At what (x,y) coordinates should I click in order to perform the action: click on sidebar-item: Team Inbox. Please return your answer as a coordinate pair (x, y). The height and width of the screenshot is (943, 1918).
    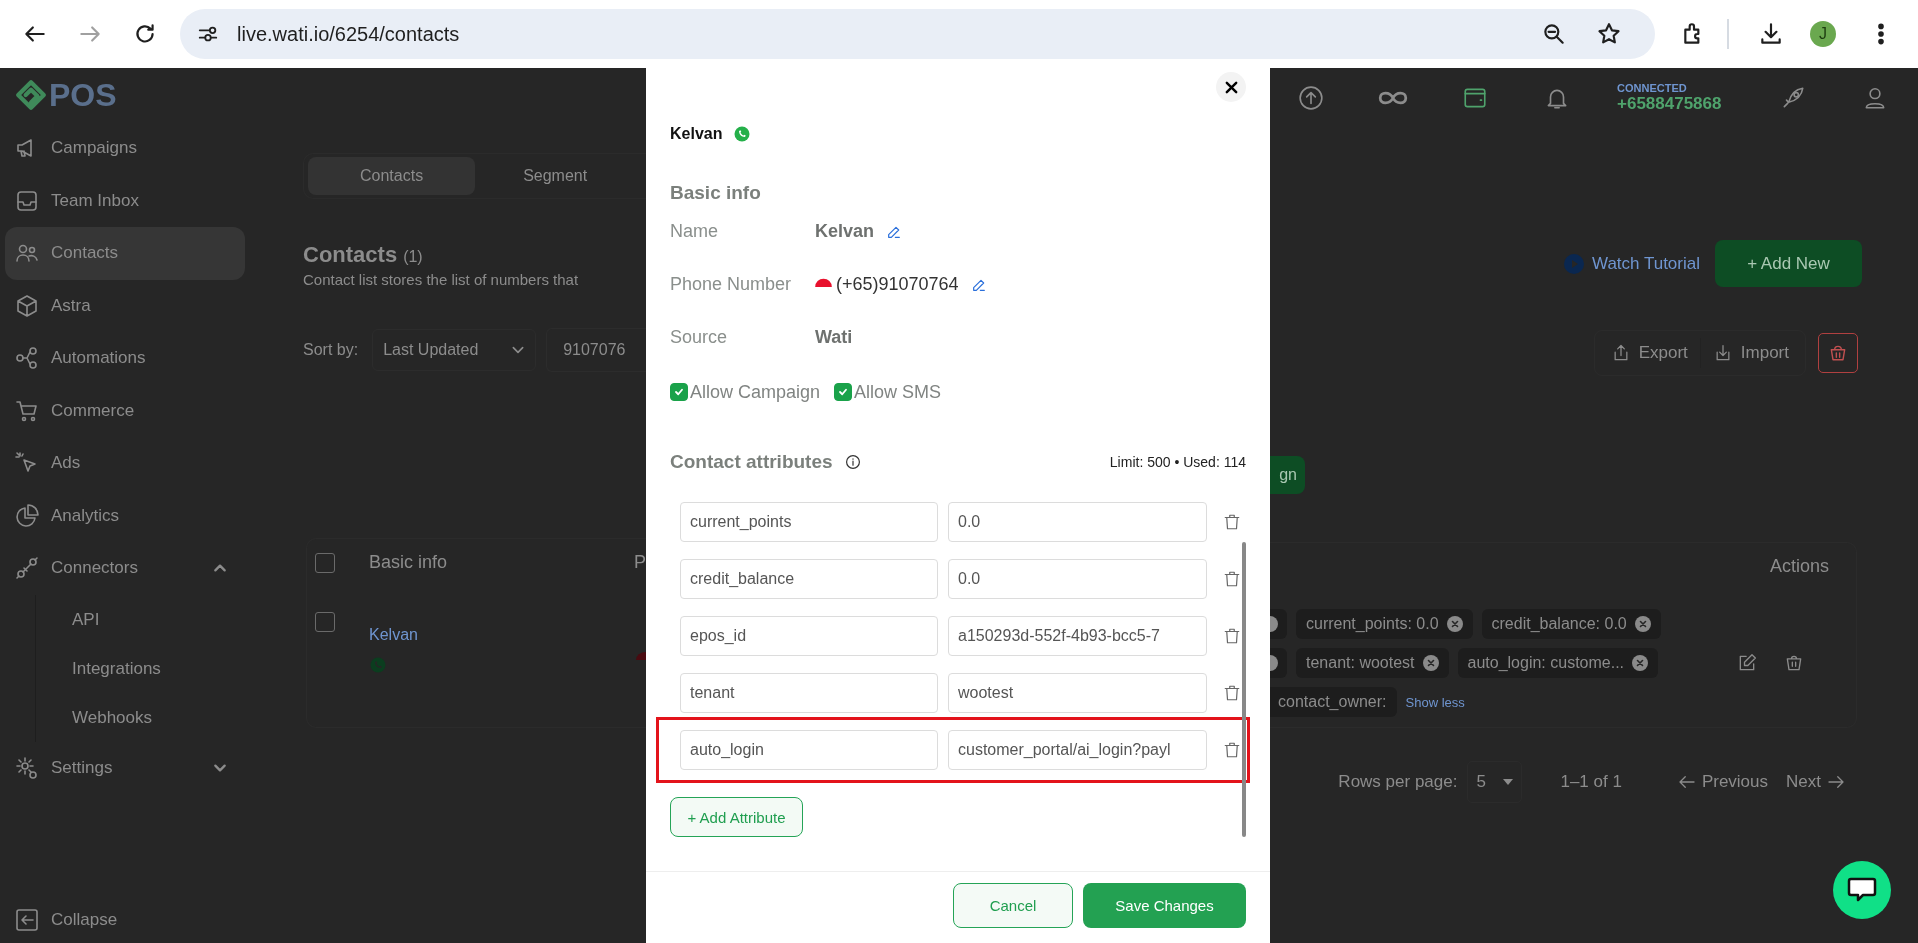
    Looking at the image, I should click on (125, 200).